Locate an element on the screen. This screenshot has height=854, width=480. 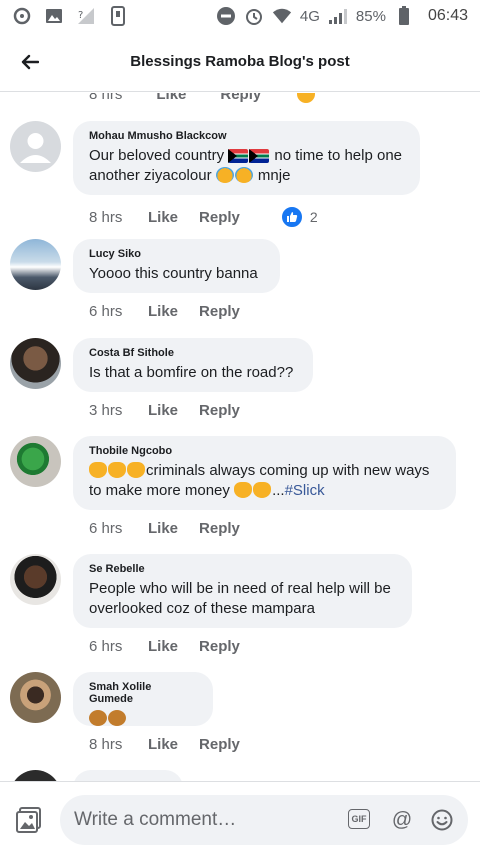
comment-bubble: Lucy Siko Yoooo this country banna is located at coordinates (176, 266).